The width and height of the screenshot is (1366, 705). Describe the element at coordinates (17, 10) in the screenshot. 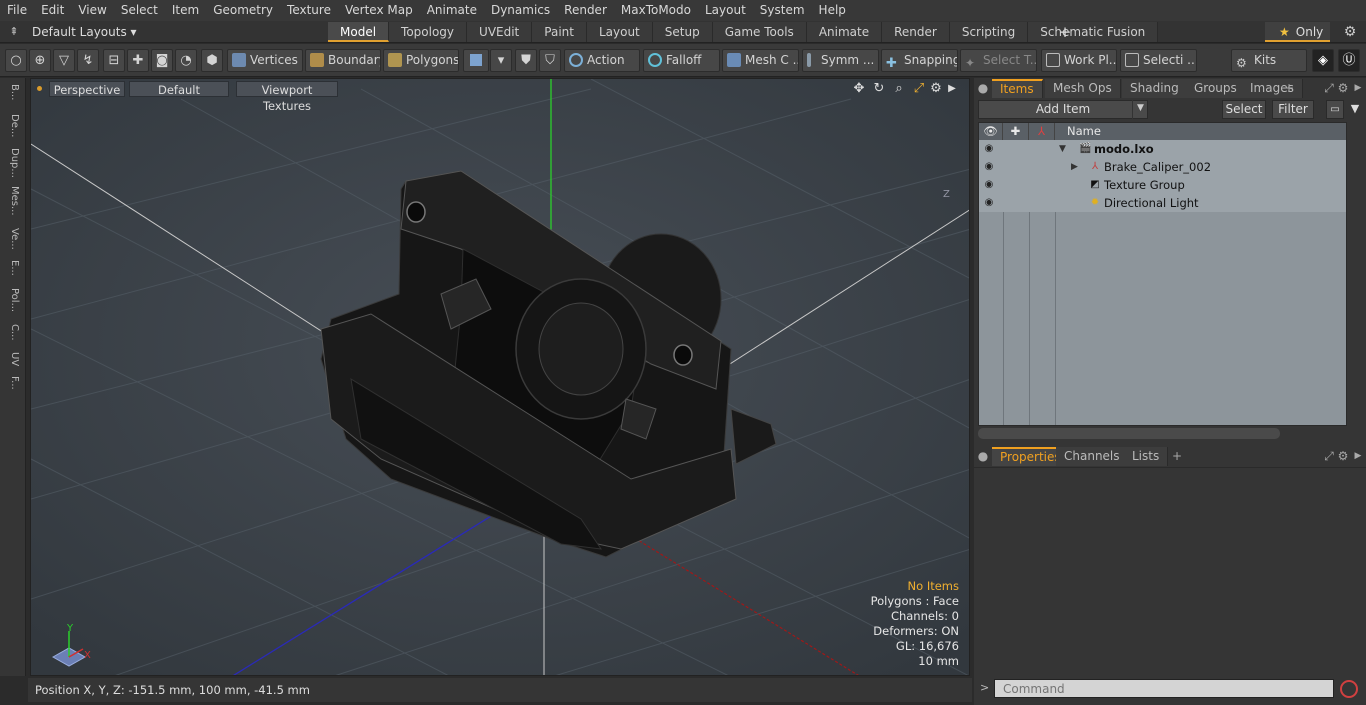

I see `menu-file: File` at that location.